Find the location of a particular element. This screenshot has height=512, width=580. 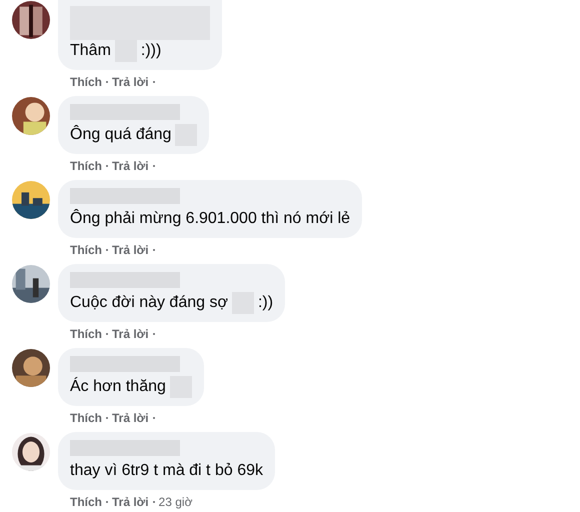

comment-text: Thâm is located at coordinates (90, 51).